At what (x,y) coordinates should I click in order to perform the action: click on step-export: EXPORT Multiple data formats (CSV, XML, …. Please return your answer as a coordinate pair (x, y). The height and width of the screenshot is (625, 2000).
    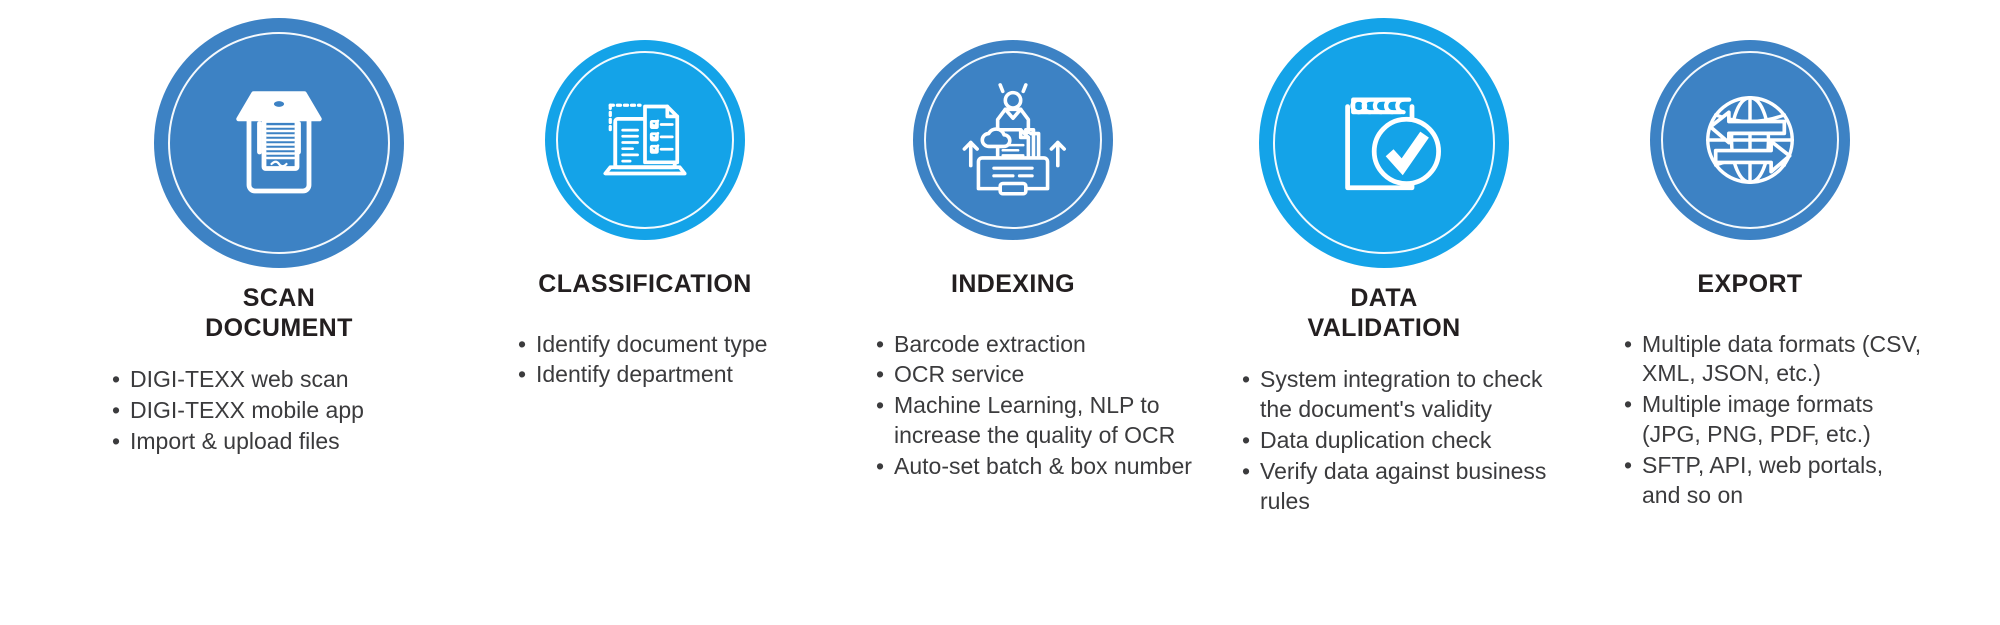
    Looking at the image, I should click on (1750, 265).